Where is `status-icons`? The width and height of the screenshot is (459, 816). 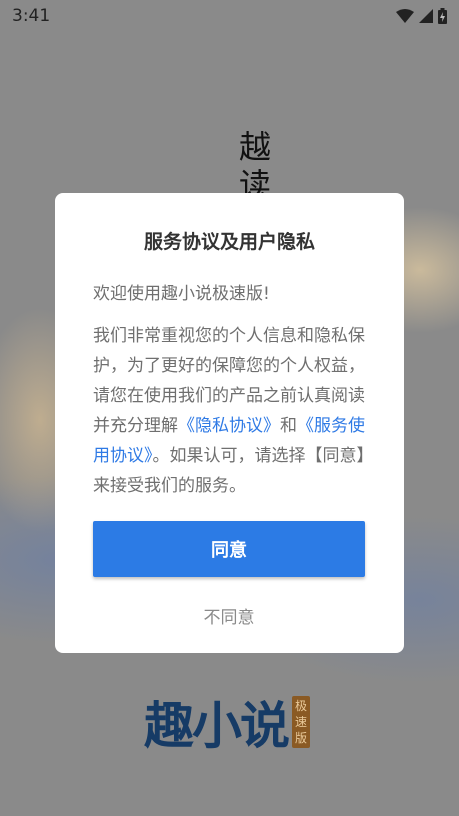 status-icons is located at coordinates (421, 16).